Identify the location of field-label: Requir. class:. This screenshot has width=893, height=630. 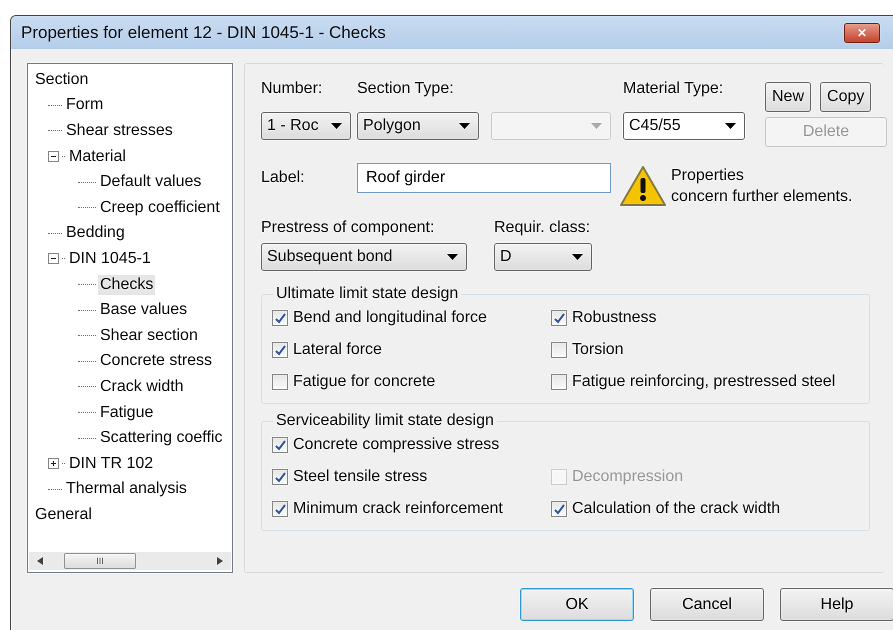
(543, 228).